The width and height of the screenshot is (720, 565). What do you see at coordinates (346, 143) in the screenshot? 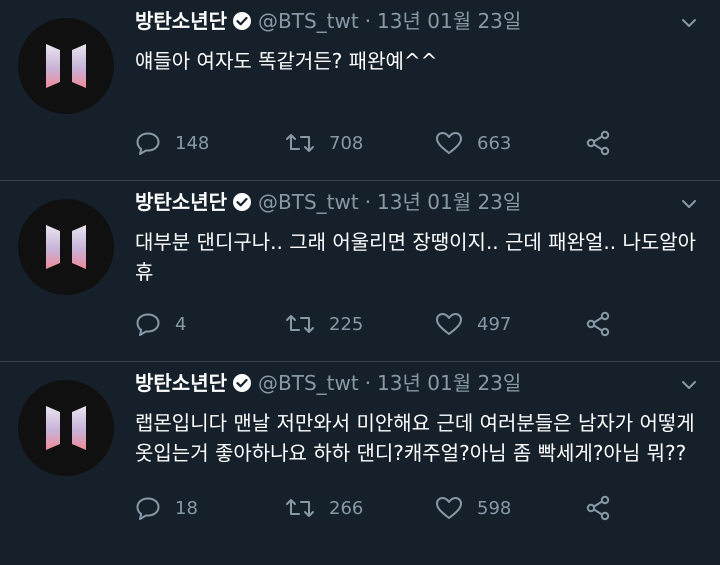
I see `retweet-count: 708` at bounding box center [346, 143].